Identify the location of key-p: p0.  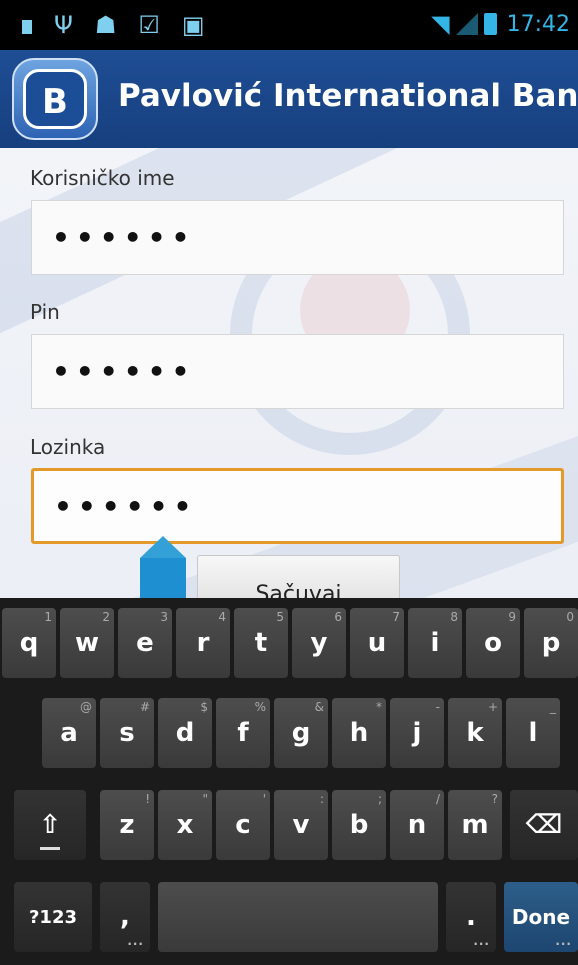
(551, 643).